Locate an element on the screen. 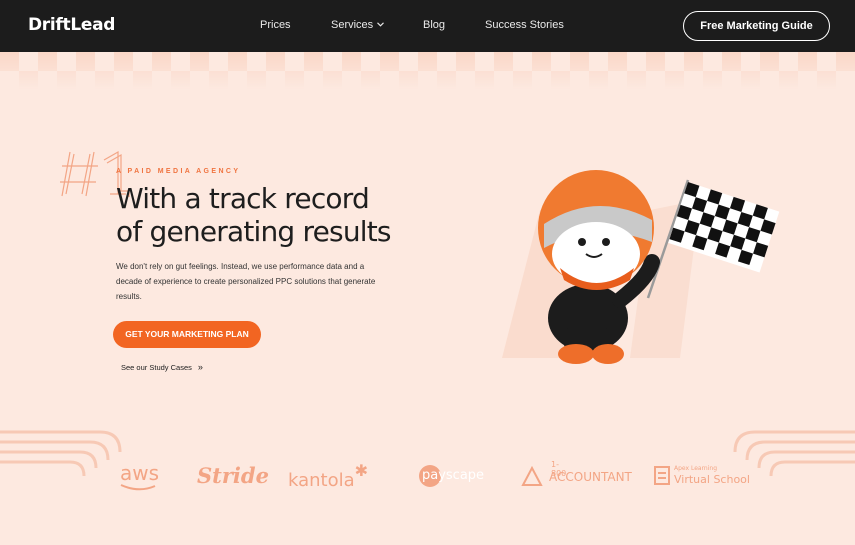 This screenshot has height=545, width=855. client-logo-aws: aws is located at coordinates (140, 476).